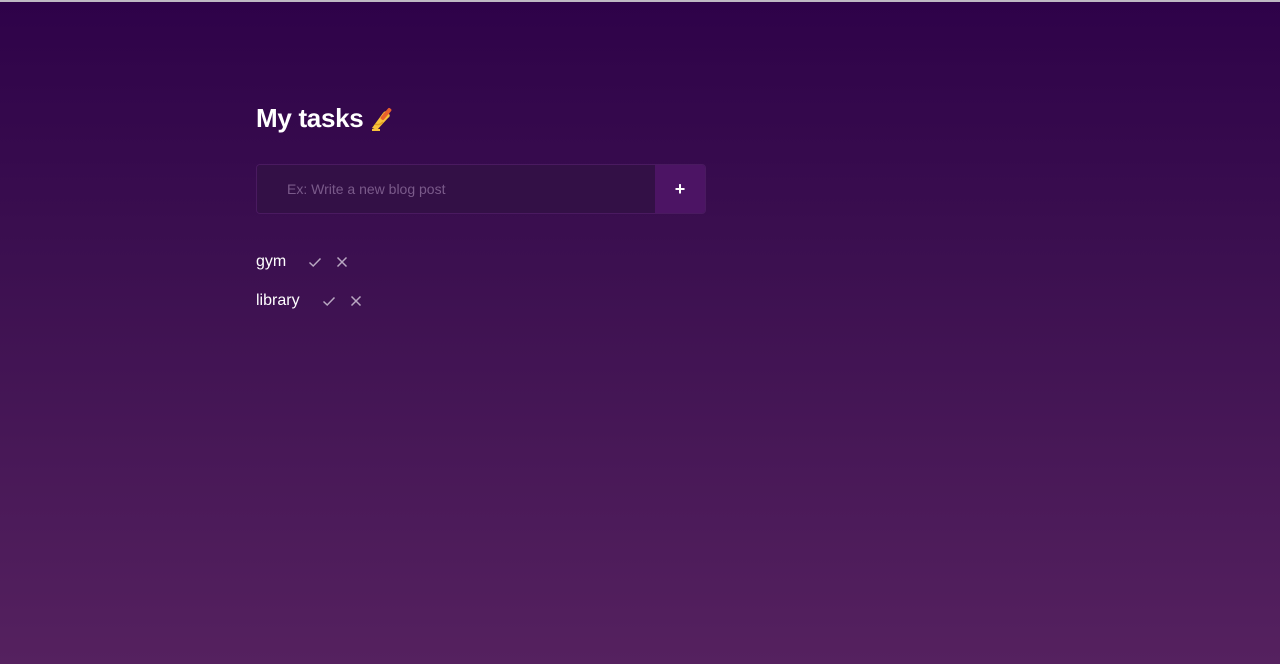 This screenshot has width=1280, height=664. What do you see at coordinates (456, 189) in the screenshot?
I see `task-input` at bounding box center [456, 189].